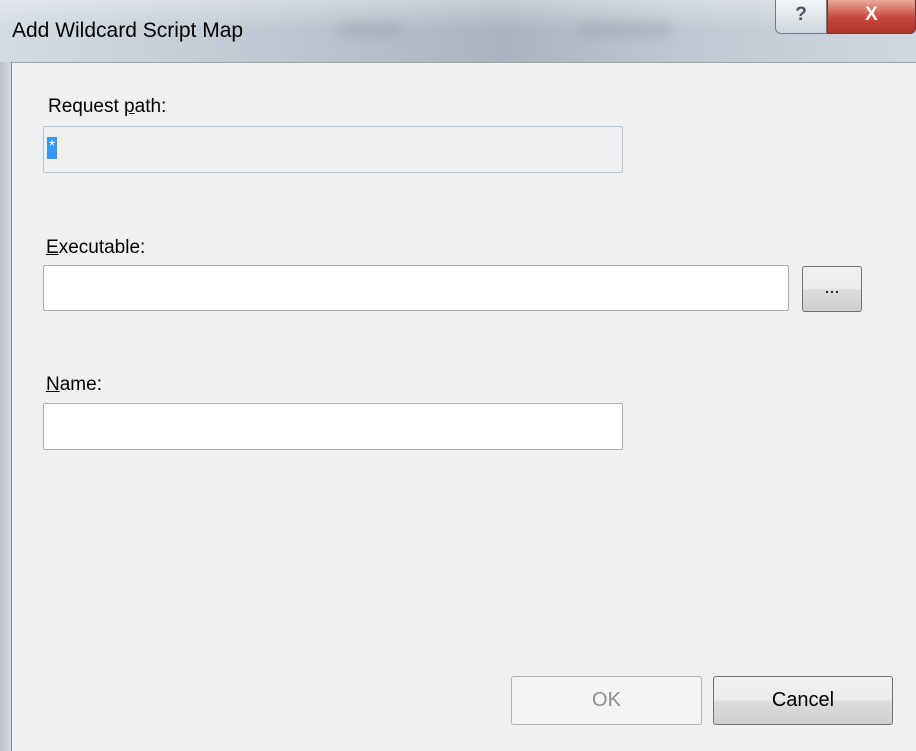 The height and width of the screenshot is (751, 916). What do you see at coordinates (333, 426) in the screenshot?
I see `name-input` at bounding box center [333, 426].